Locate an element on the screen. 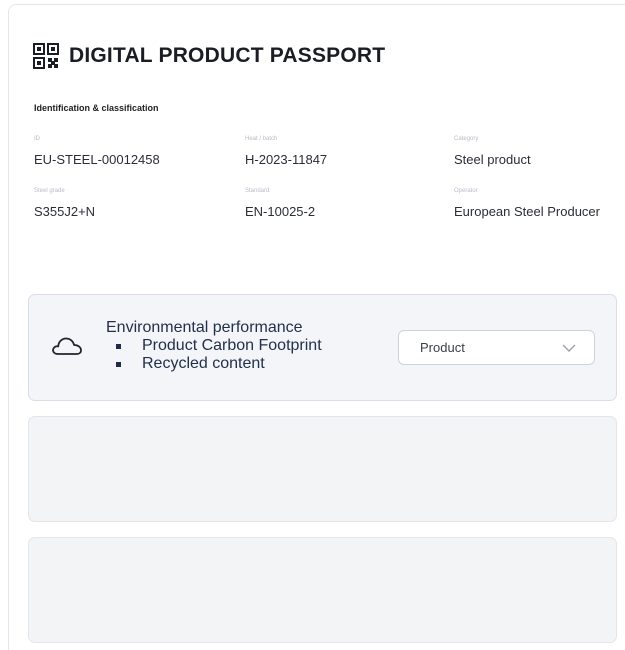 This screenshot has height=650, width=625. chevron-down-icon is located at coordinates (569, 348).